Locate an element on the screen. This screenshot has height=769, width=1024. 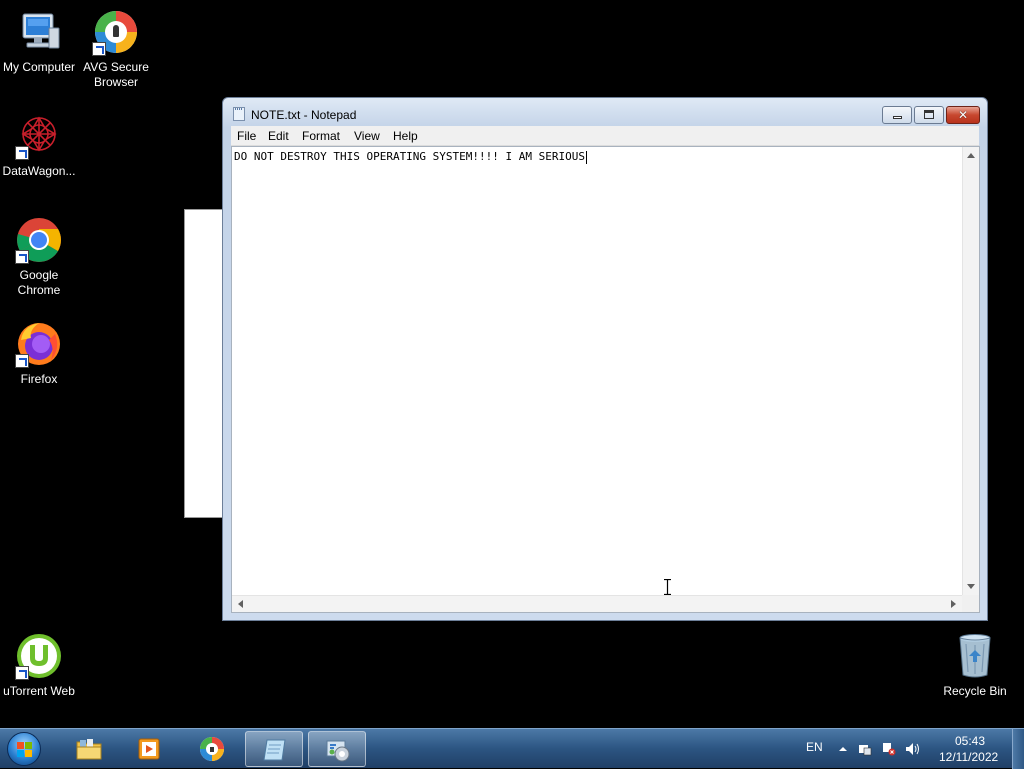
menu-help: Help is located at coordinates (405, 136).